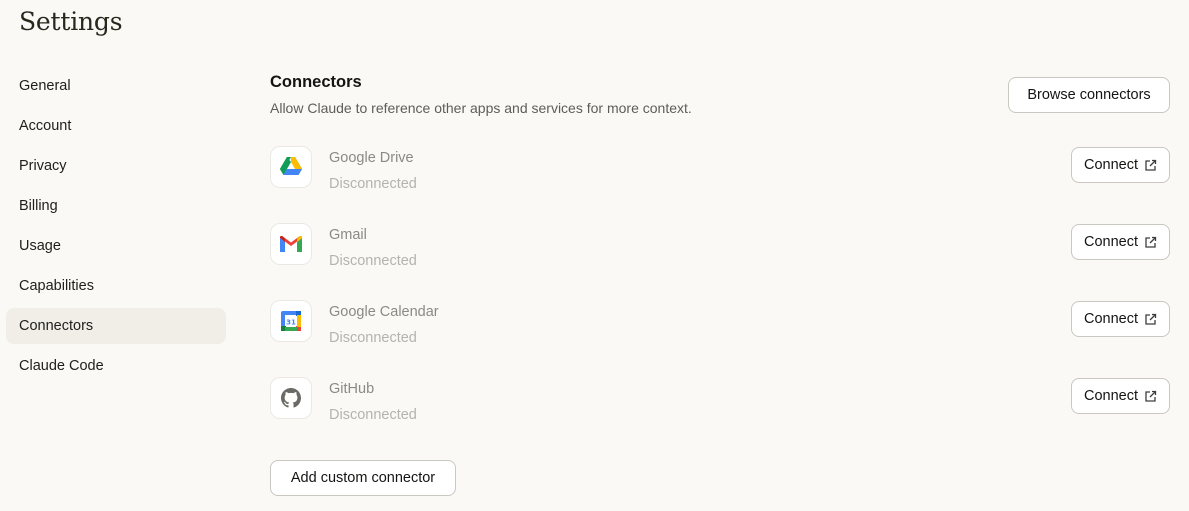 This screenshot has width=1189, height=511. What do you see at coordinates (720, 246) in the screenshot?
I see `connector-row-gmail: Gmail Disconnected Connect` at bounding box center [720, 246].